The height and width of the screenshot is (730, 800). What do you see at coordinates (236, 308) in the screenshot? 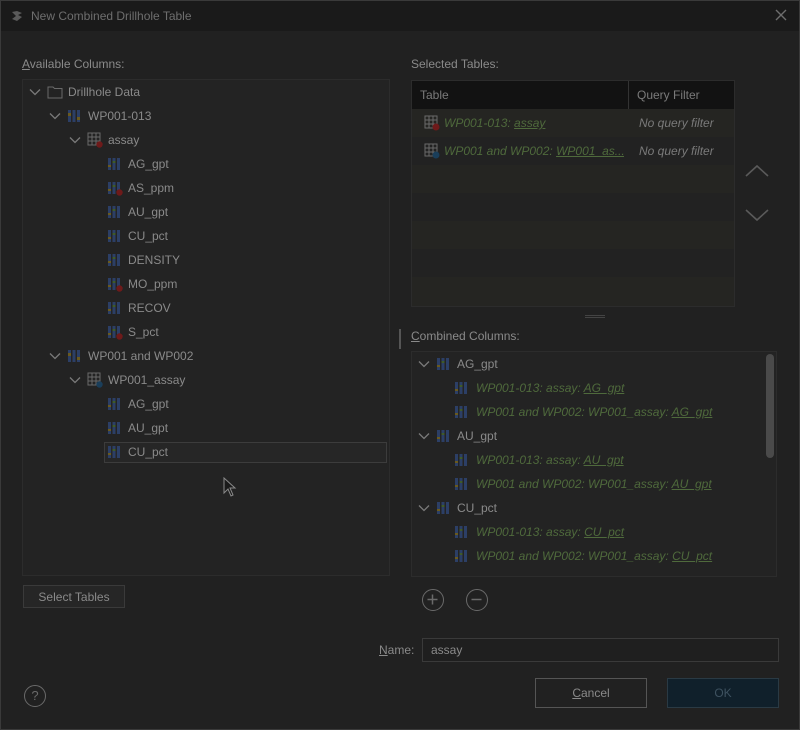
I see `tree-item: RECOV` at bounding box center [236, 308].